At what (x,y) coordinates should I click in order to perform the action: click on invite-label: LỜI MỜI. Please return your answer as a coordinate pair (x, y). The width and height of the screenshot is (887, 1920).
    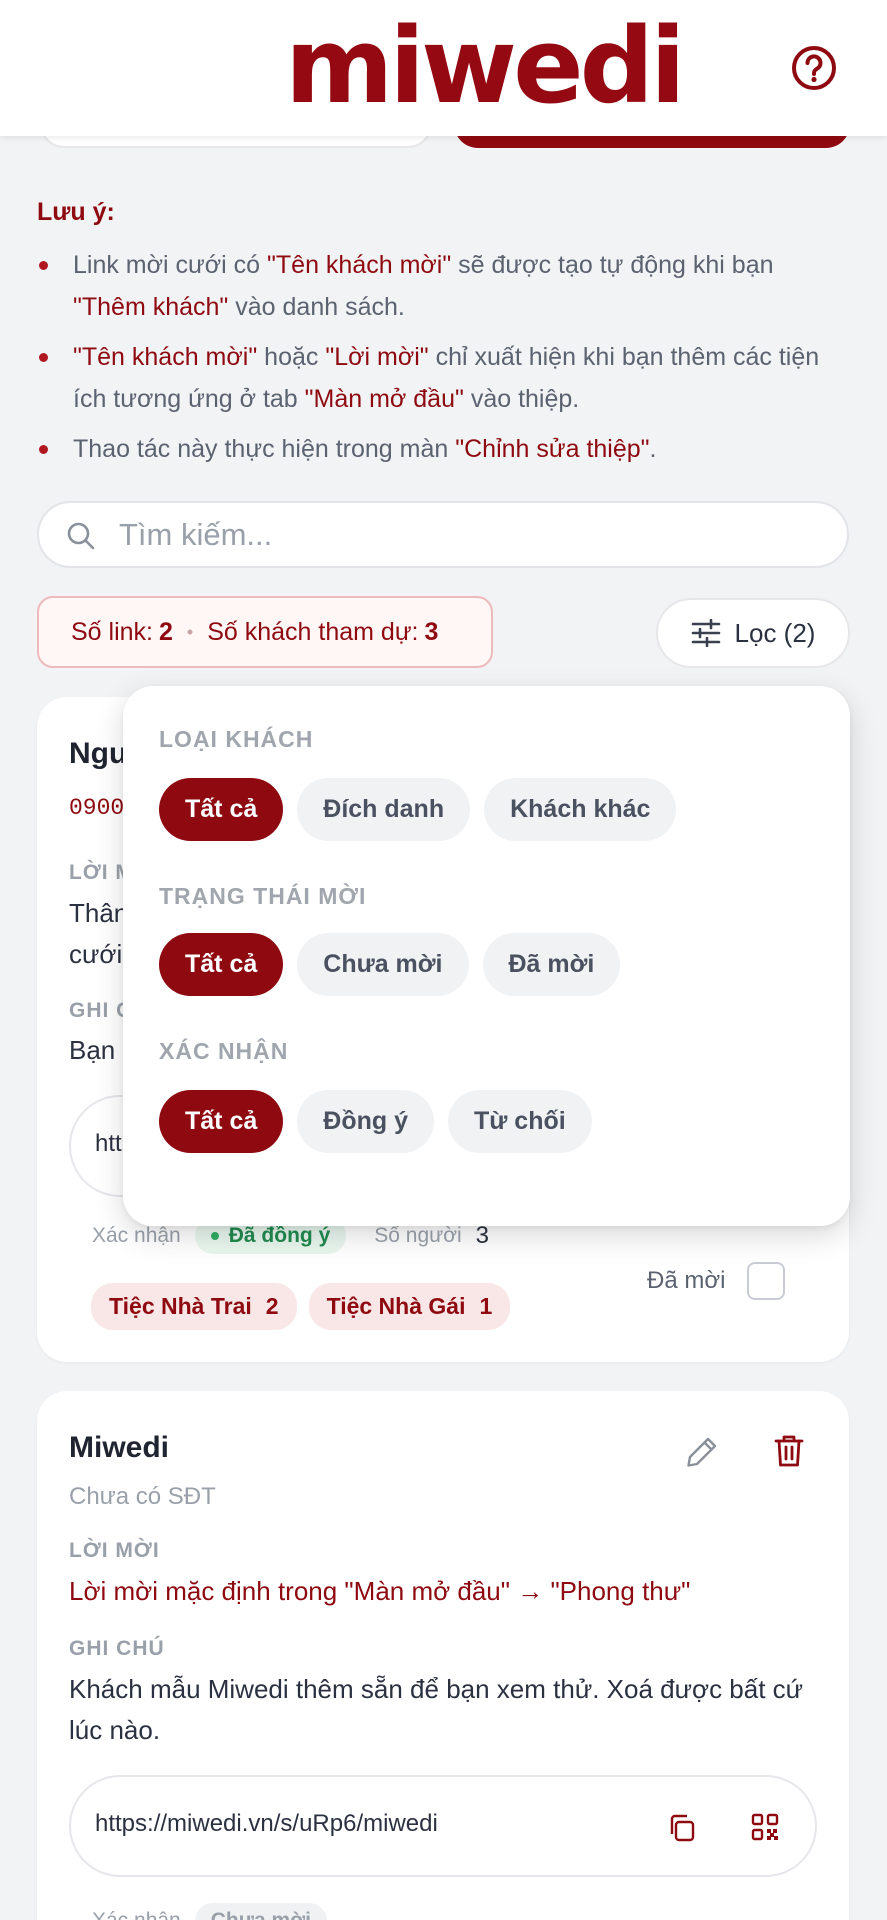
    Looking at the image, I should click on (114, 1550).